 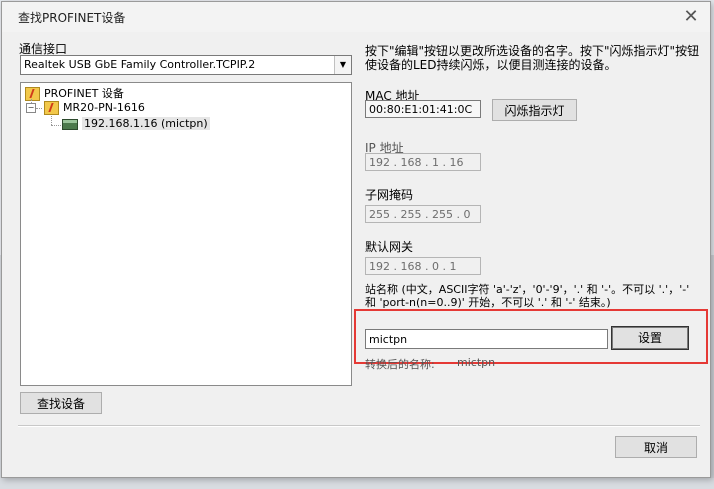 What do you see at coordinates (61, 403) in the screenshot?
I see `search-devices-button: 查找设备` at bounding box center [61, 403].